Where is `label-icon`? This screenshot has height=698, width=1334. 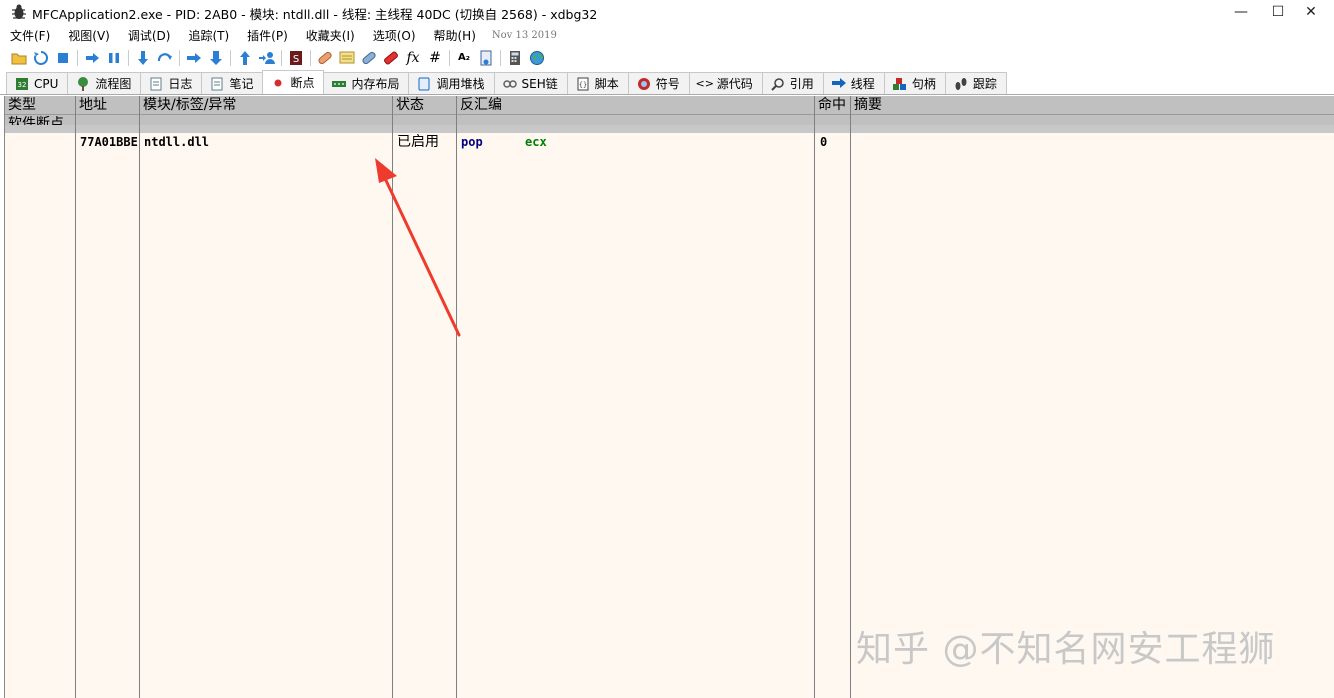
label-icon is located at coordinates (369, 58).